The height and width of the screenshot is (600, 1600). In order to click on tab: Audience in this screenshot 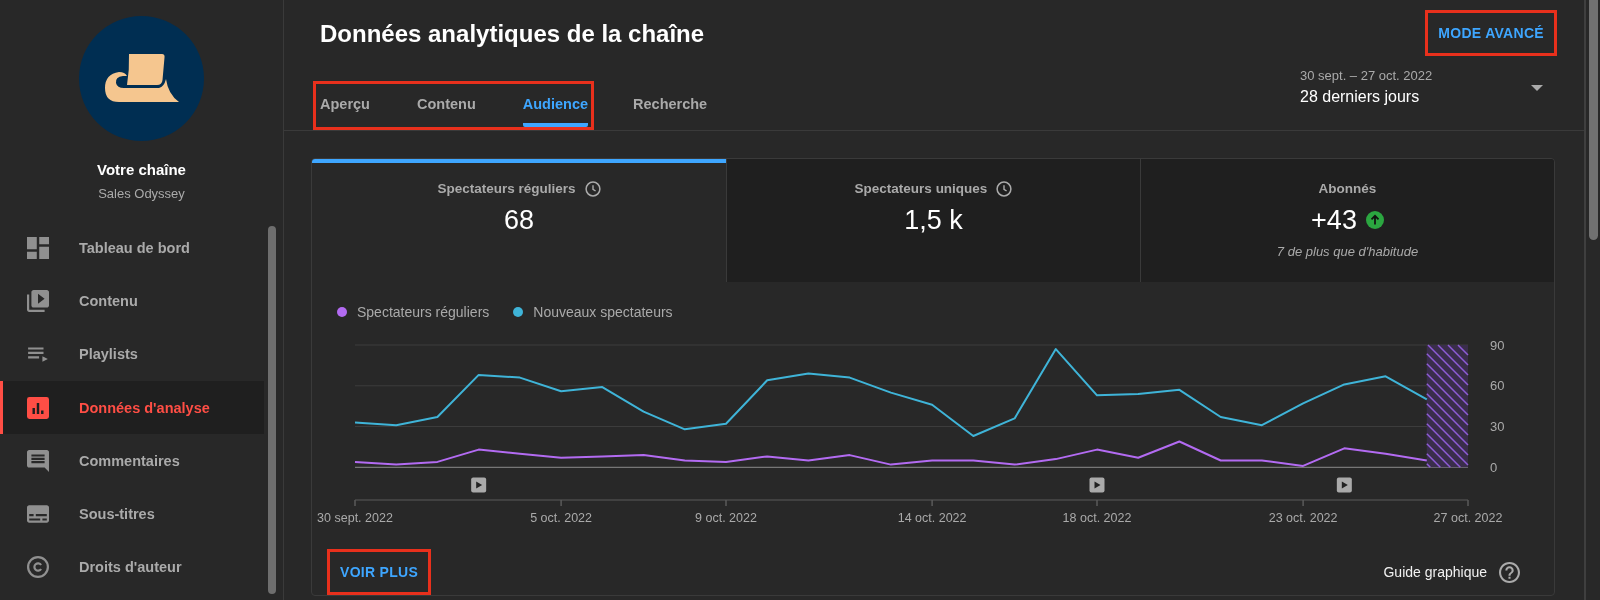, I will do `click(555, 105)`.